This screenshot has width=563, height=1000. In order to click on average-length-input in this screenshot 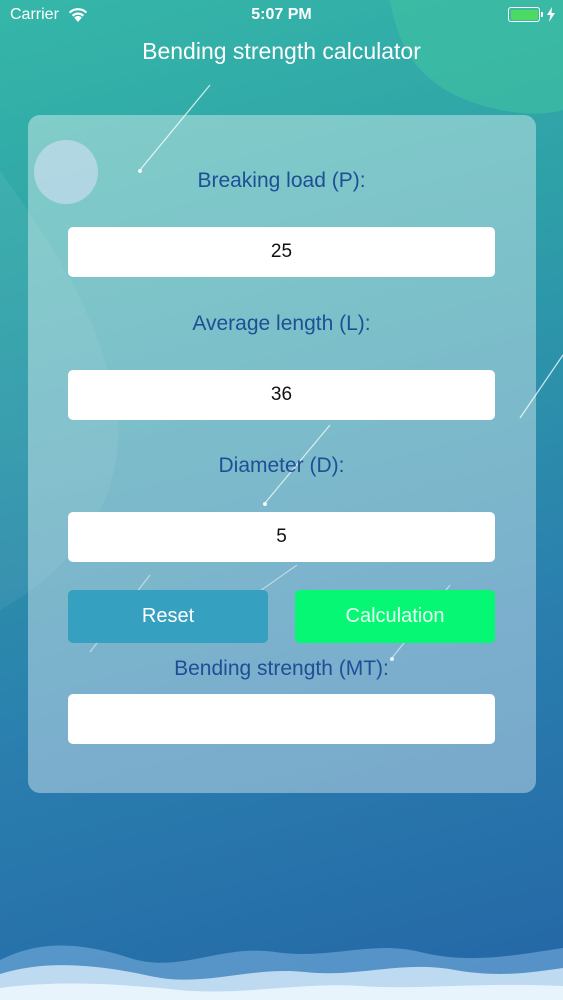, I will do `click(281, 395)`.